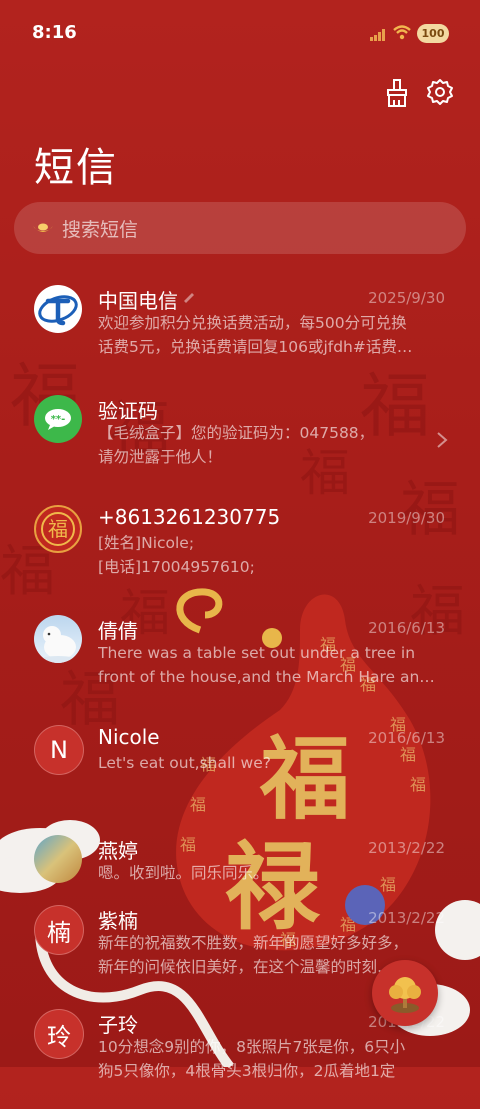 The image size is (480, 1109). I want to click on avatar: N, so click(59, 750).